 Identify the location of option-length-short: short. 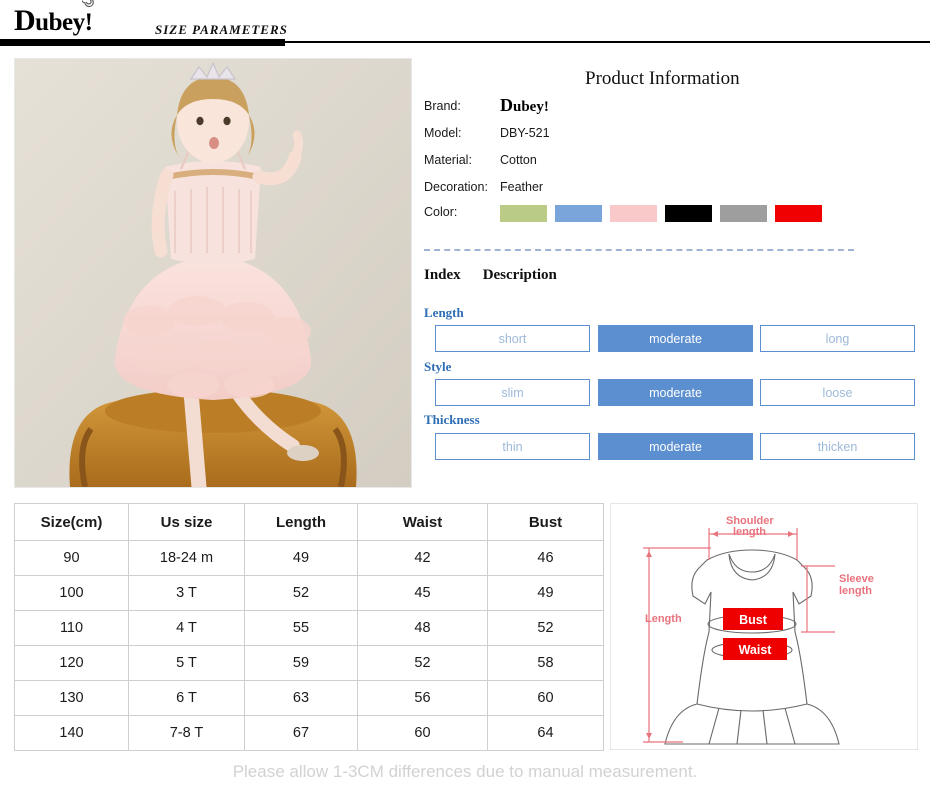
(512, 338).